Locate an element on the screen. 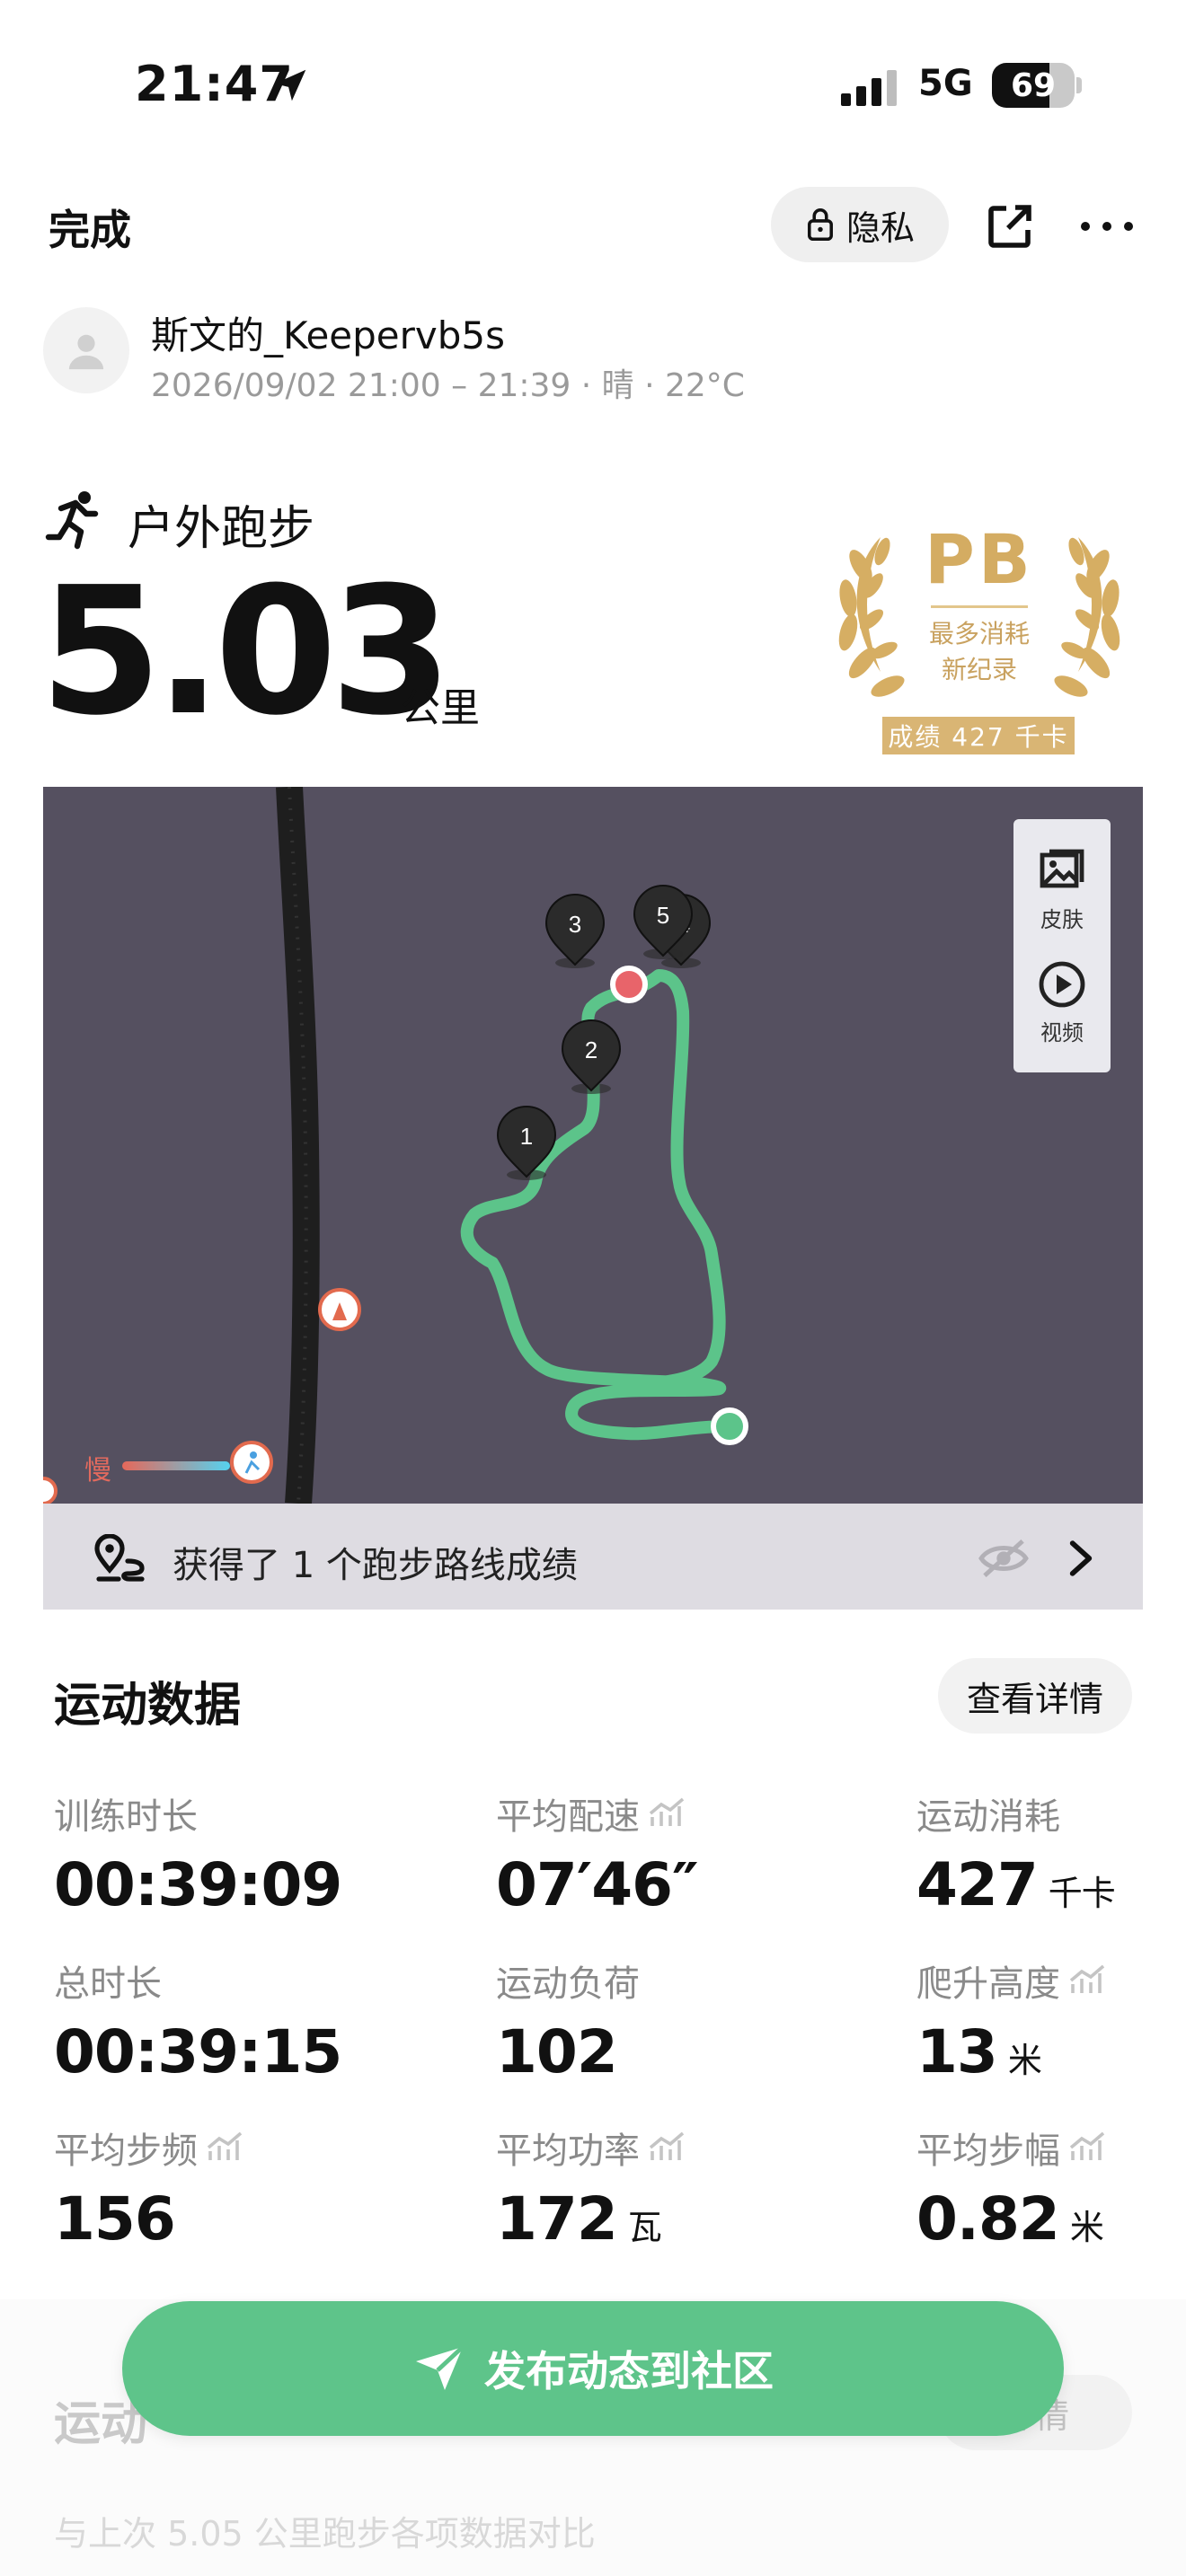 The height and width of the screenshot is (2576, 1186). metric-training-load: 运动负荷 102 is located at coordinates (568, 2020).